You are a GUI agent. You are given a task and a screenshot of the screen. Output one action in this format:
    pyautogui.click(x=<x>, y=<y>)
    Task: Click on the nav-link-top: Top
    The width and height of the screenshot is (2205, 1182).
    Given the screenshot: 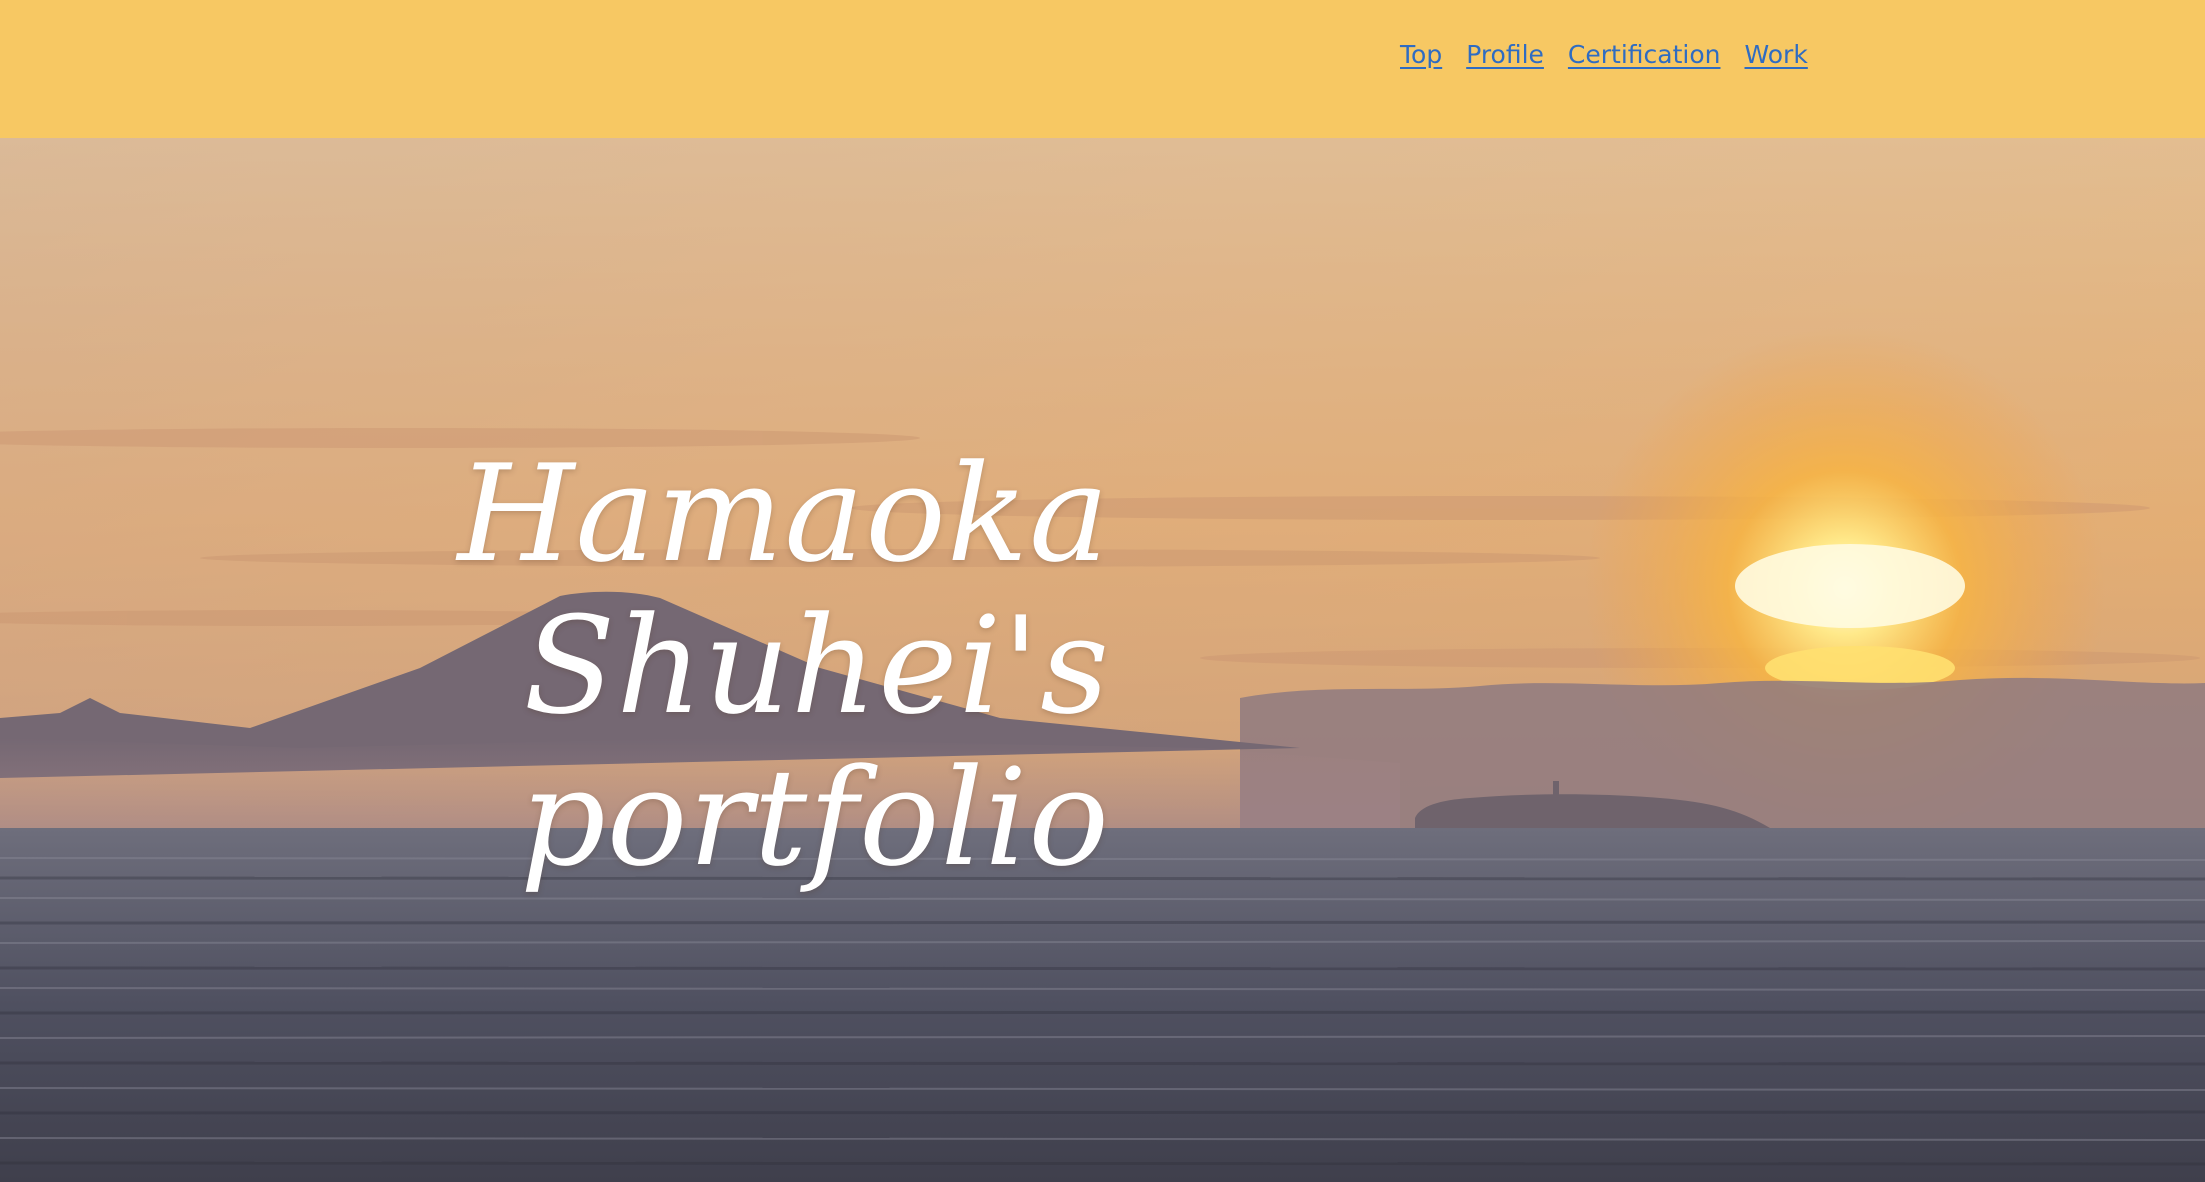 What is the action you would take?
    pyautogui.click(x=1421, y=54)
    